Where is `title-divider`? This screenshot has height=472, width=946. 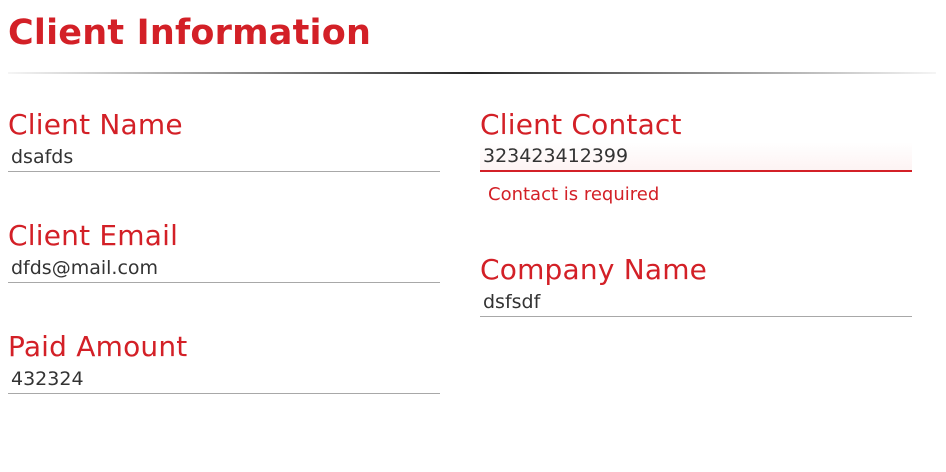 title-divider is located at coordinates (472, 73).